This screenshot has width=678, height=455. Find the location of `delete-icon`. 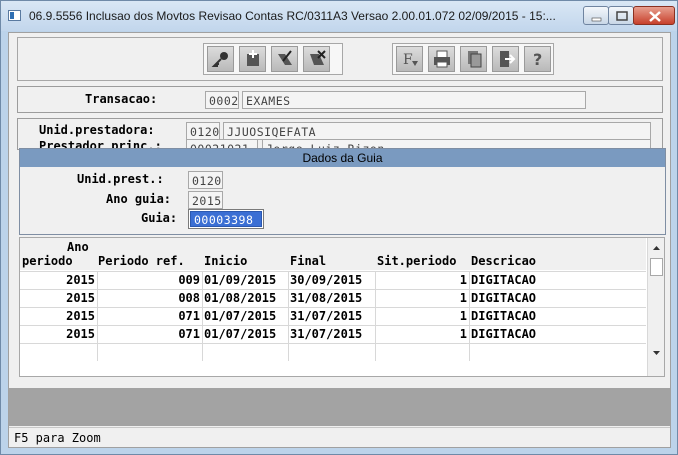

delete-icon is located at coordinates (316, 59).